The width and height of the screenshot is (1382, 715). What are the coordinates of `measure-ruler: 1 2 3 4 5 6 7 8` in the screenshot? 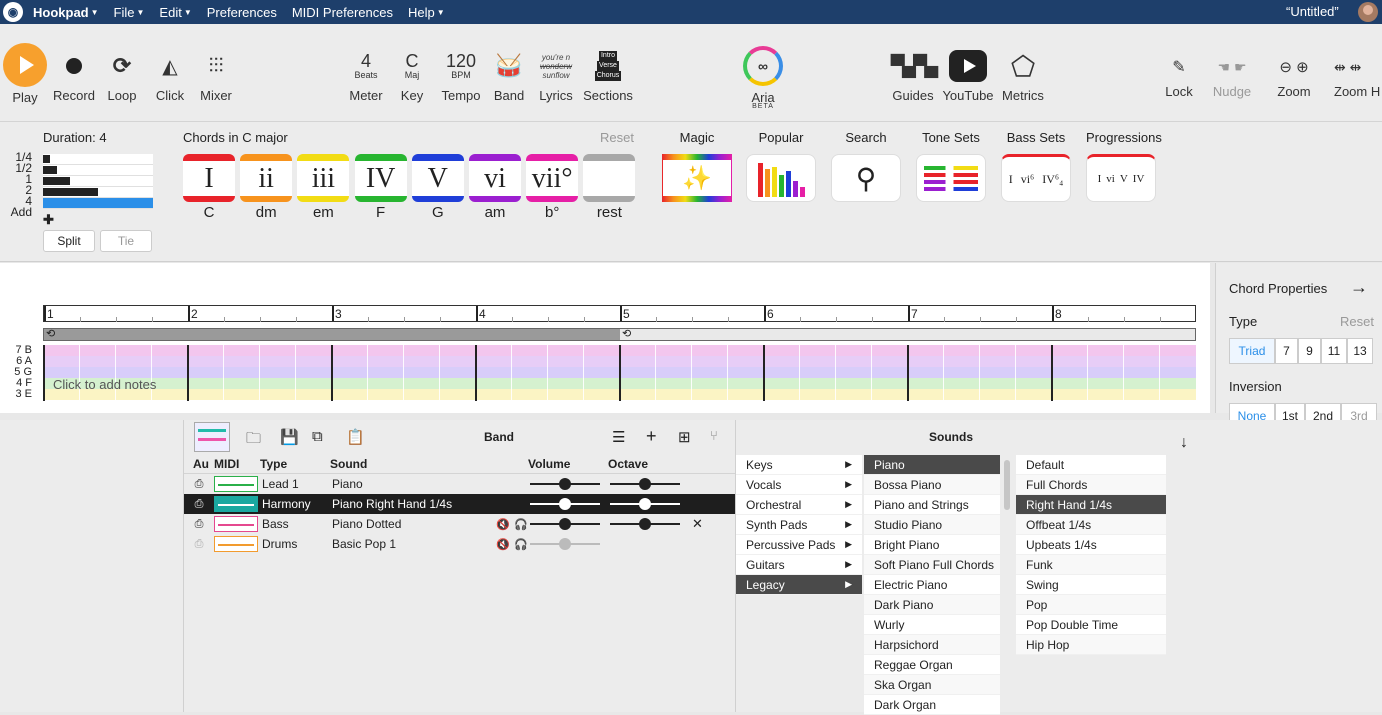 It's located at (619, 313).